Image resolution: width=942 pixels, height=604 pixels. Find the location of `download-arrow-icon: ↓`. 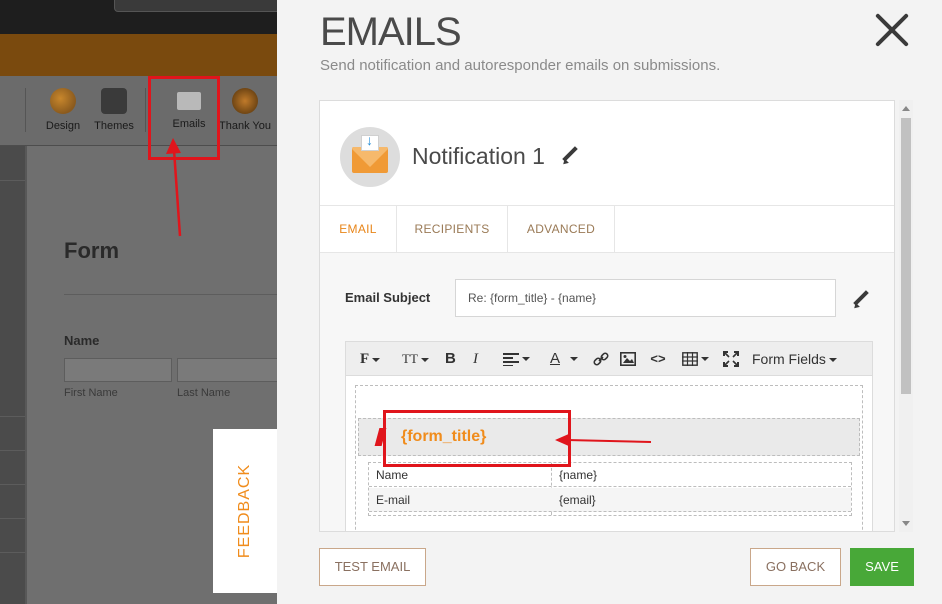

download-arrow-icon: ↓ is located at coordinates (369, 140).